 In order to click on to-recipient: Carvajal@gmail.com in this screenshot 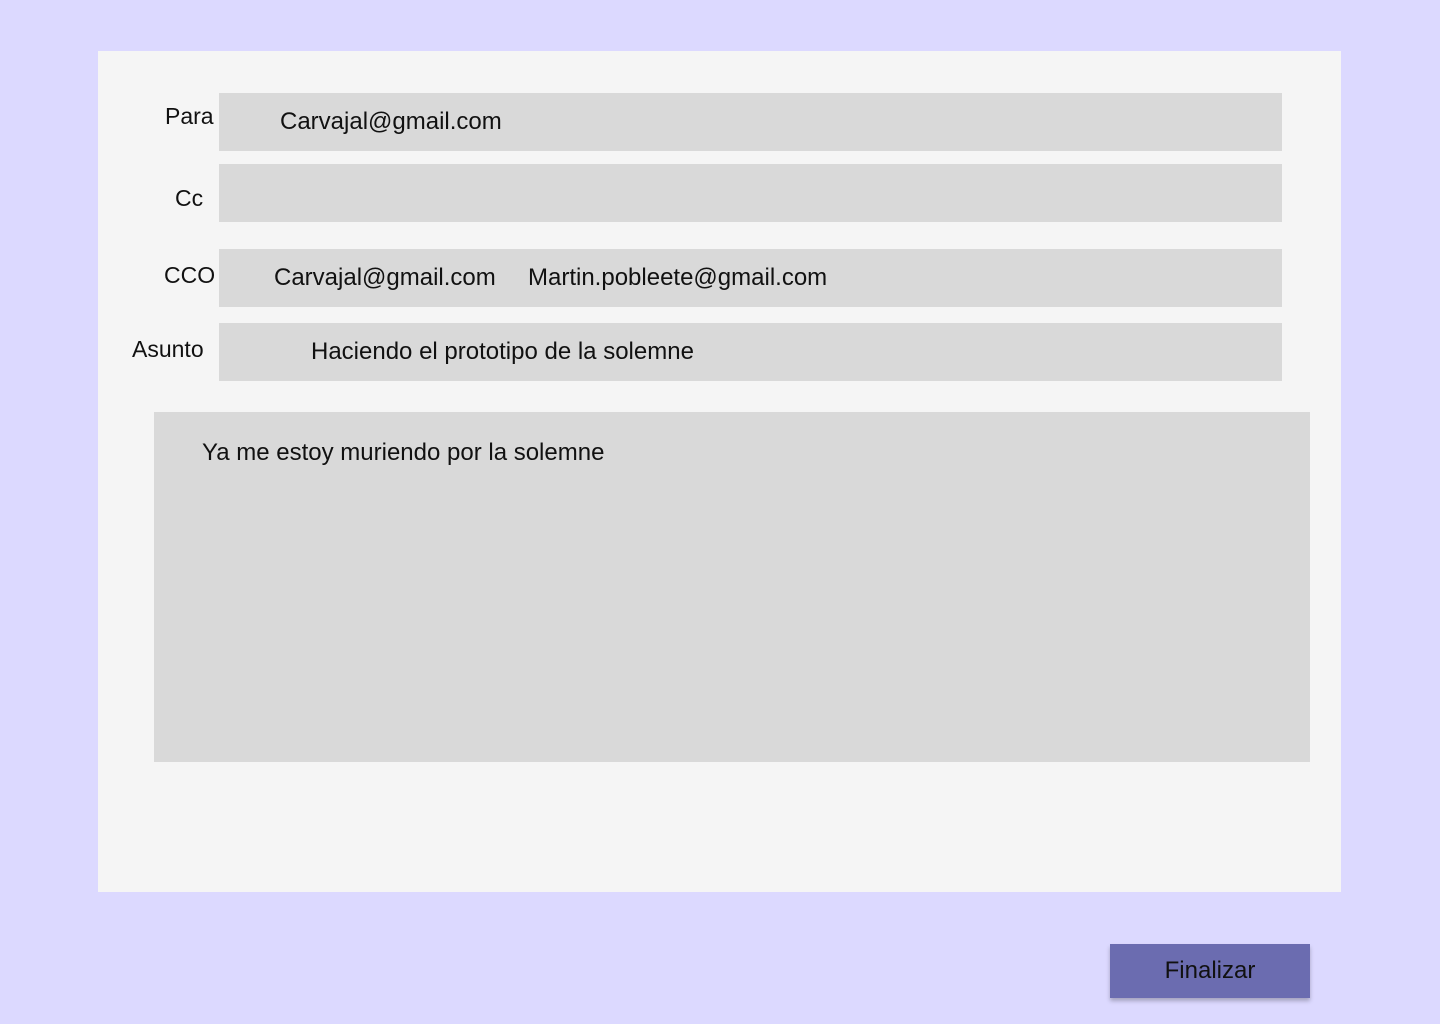, I will do `click(391, 121)`.